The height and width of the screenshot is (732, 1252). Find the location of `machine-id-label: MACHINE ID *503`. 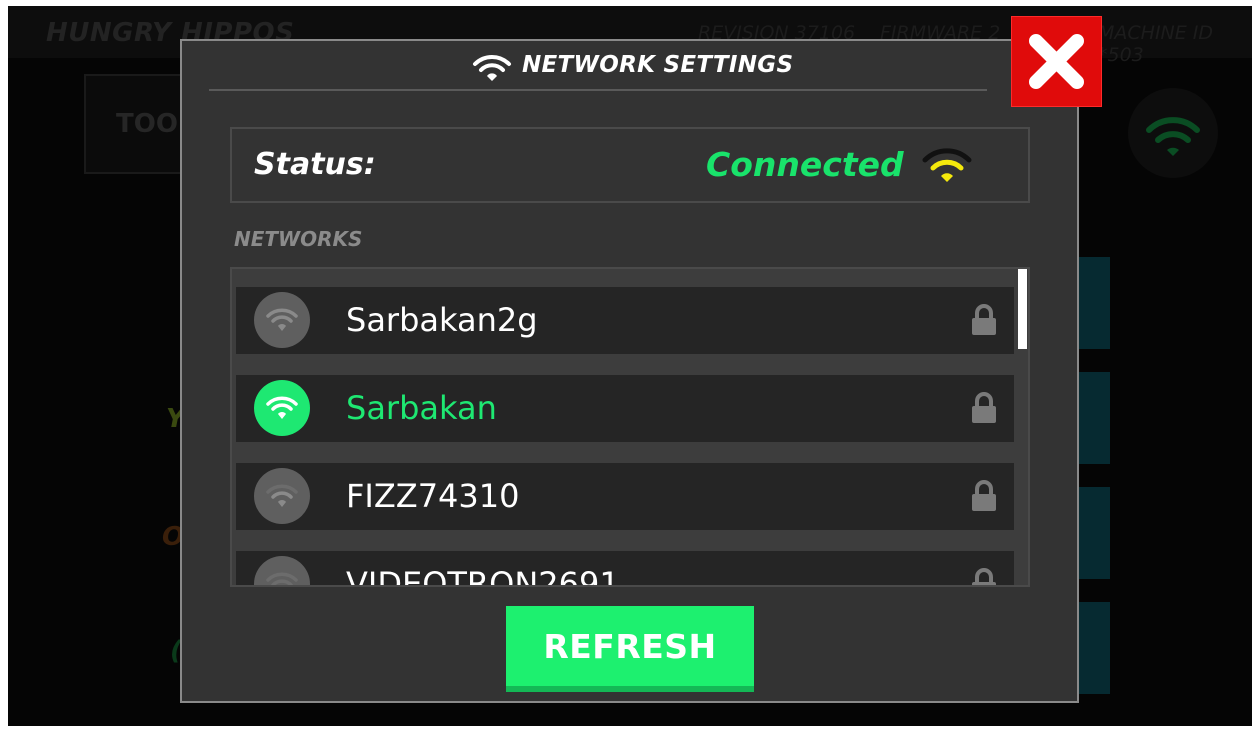

machine-id-label: MACHINE ID *503 is located at coordinates (1156, 44).